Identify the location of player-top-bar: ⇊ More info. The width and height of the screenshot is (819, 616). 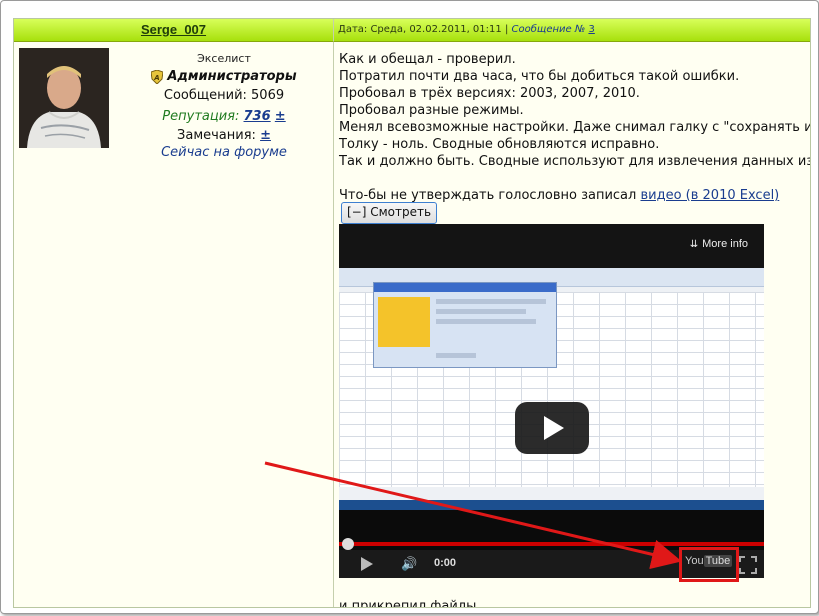
(551, 246).